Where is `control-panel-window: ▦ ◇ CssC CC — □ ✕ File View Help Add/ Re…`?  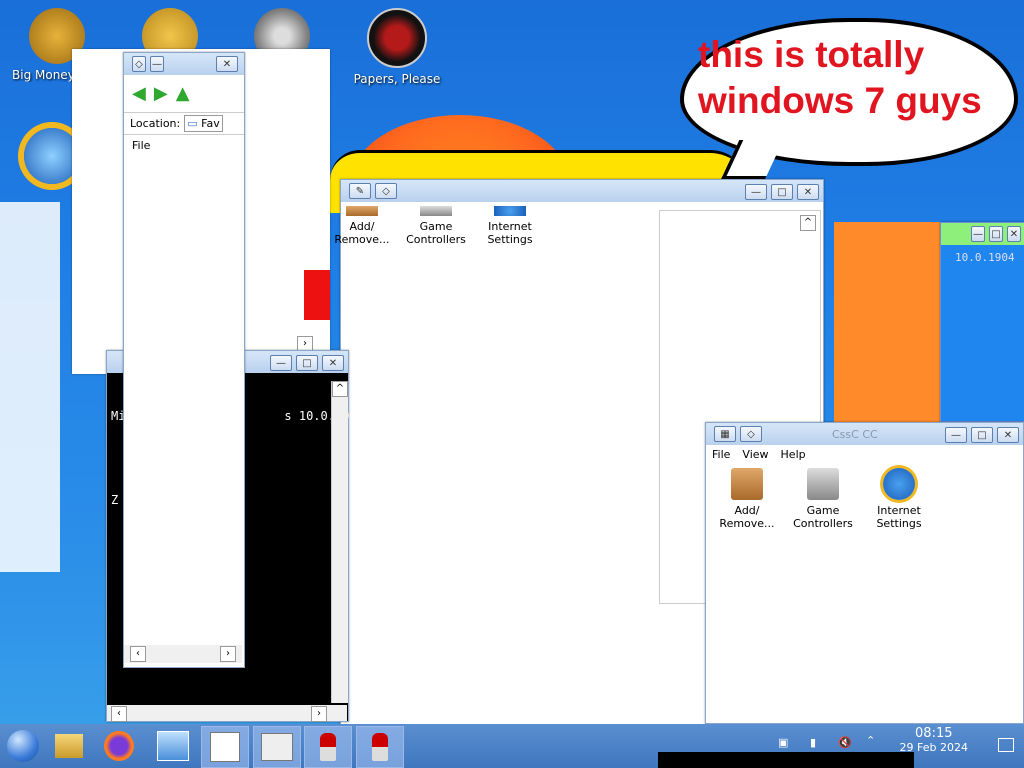
control-panel-window: ▦ ◇ CssC CC — □ ✕ File View Help Add/ Re… is located at coordinates (864, 573).